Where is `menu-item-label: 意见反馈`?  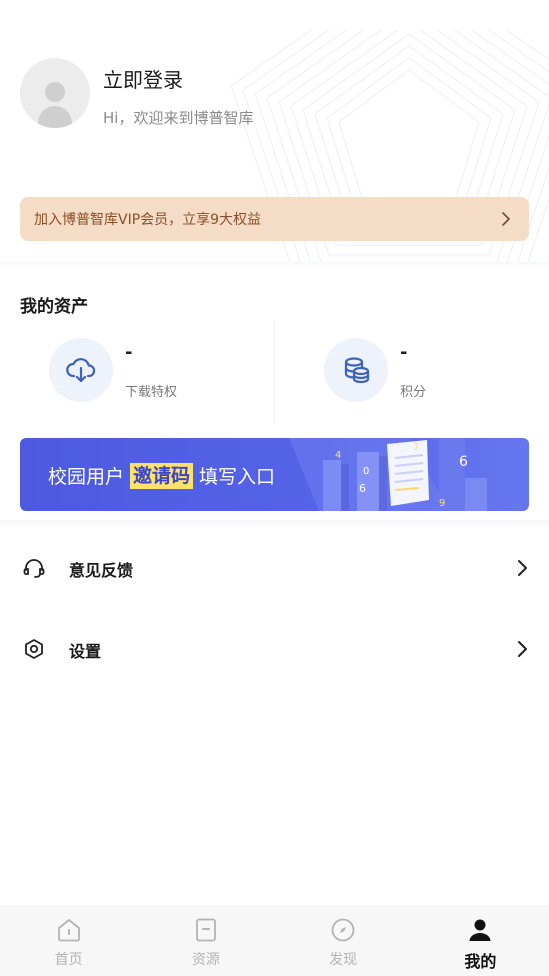
menu-item-label: 意见反馈 is located at coordinates (101, 570).